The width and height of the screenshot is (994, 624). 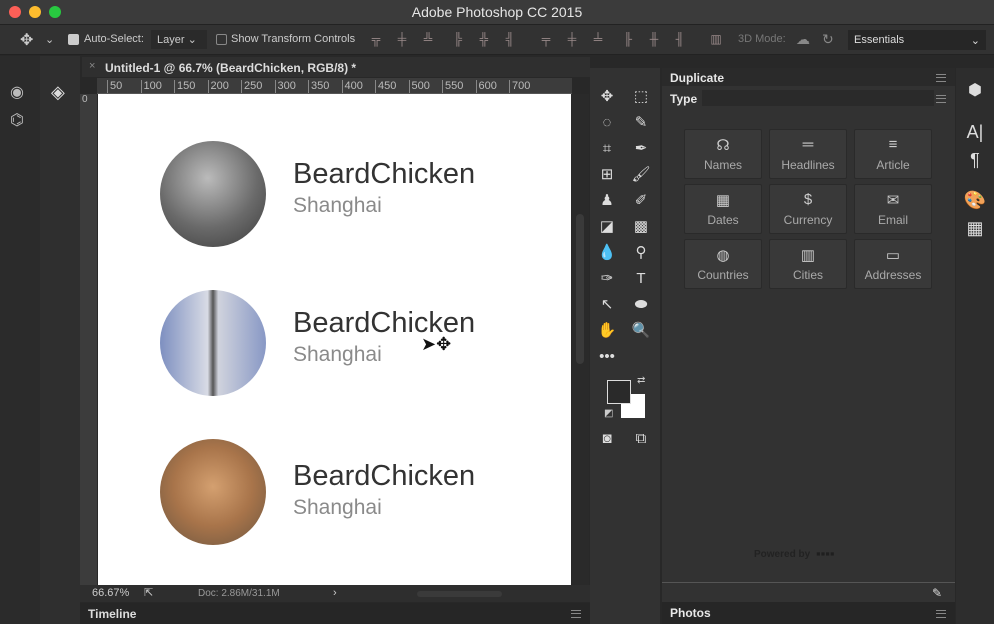 I want to click on foreground-color-swatch, so click(x=619, y=392).